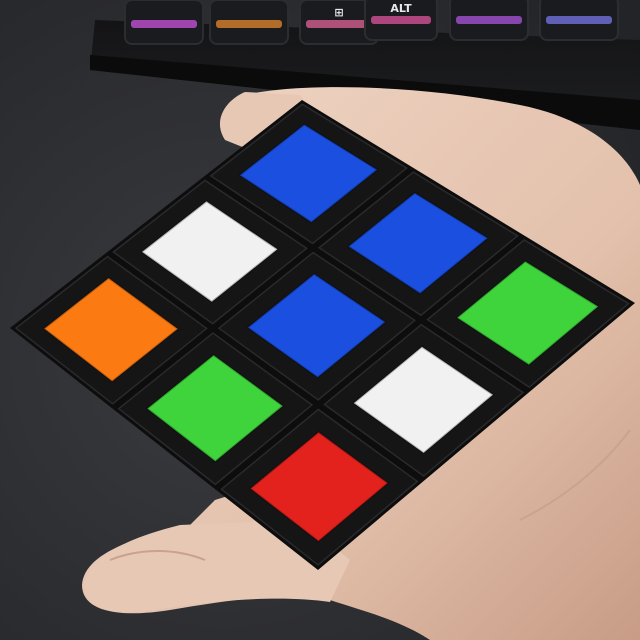 The width and height of the screenshot is (640, 640). I want to click on keycap: ALT, so click(401, 20).